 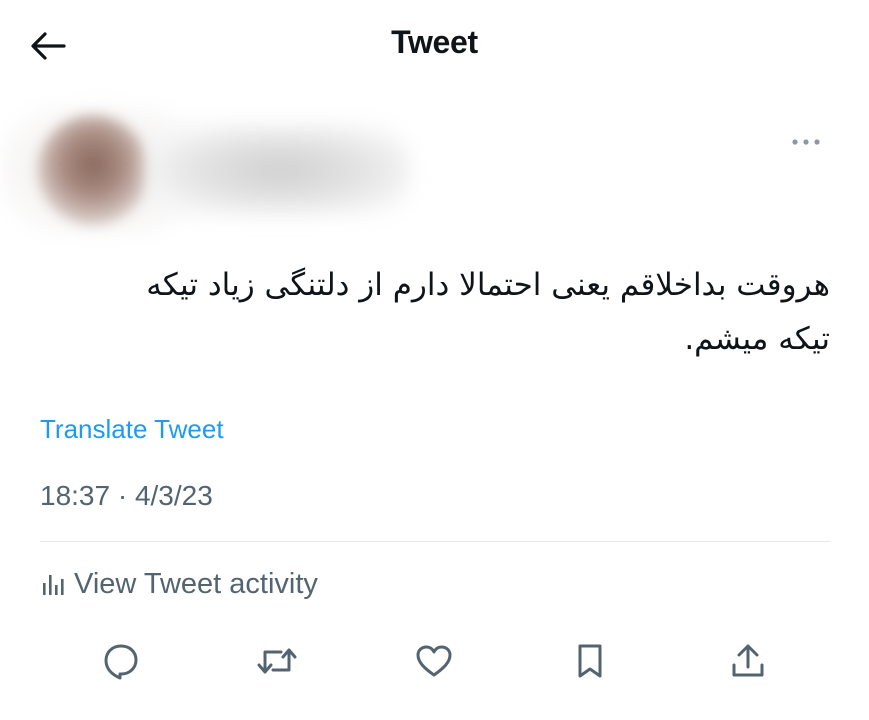 I want to click on divider, so click(x=435, y=541).